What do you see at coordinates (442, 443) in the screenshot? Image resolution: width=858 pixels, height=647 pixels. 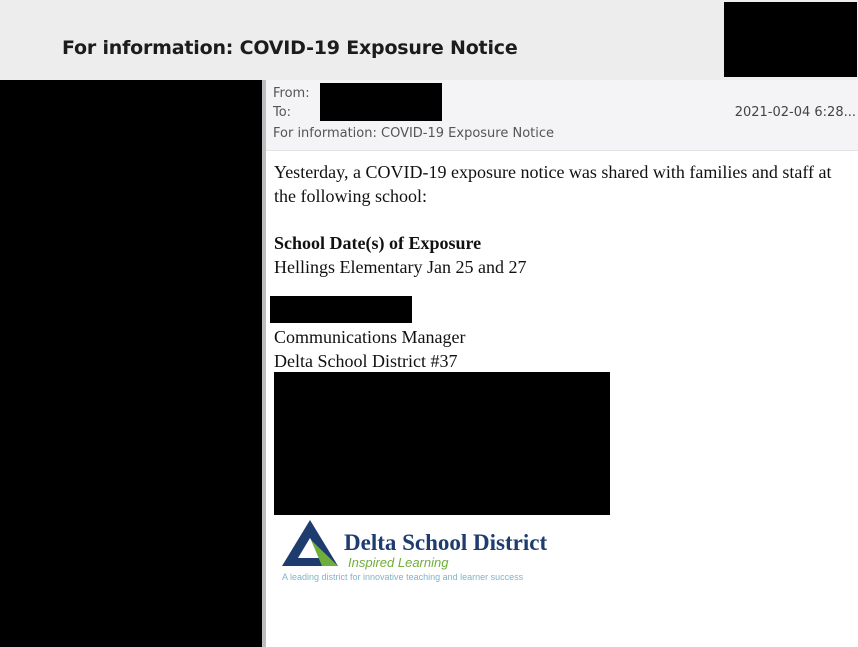 I see `redacted-contact-block` at bounding box center [442, 443].